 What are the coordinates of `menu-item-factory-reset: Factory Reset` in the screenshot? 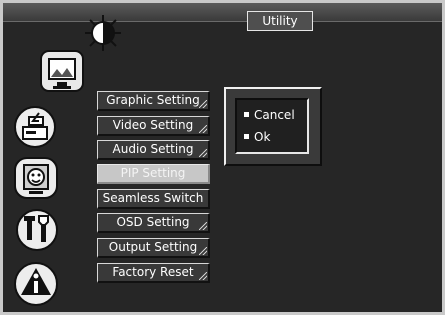 It's located at (153, 273).